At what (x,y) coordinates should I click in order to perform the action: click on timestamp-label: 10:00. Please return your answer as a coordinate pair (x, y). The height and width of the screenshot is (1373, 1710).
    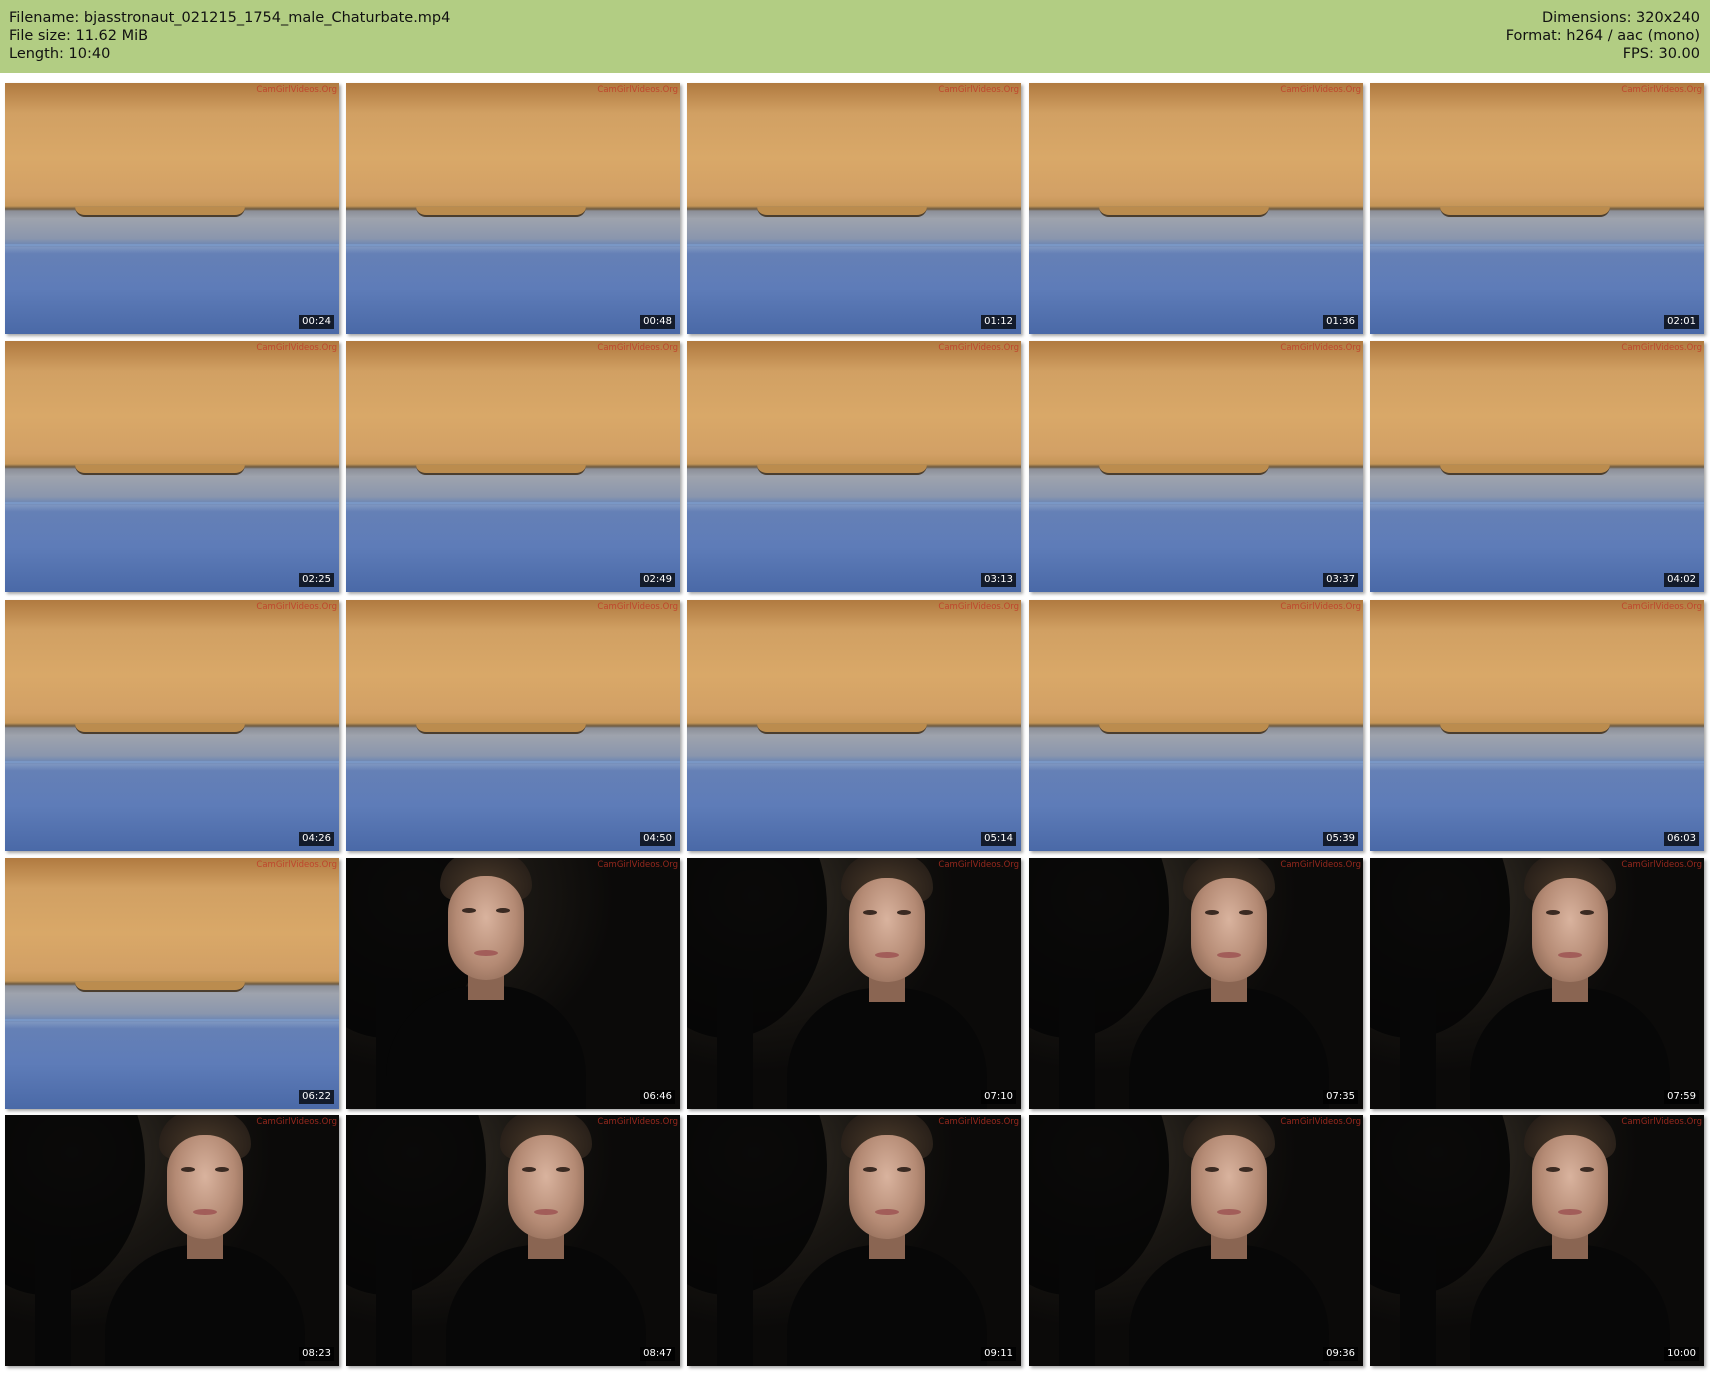
    Looking at the image, I should click on (1681, 1354).